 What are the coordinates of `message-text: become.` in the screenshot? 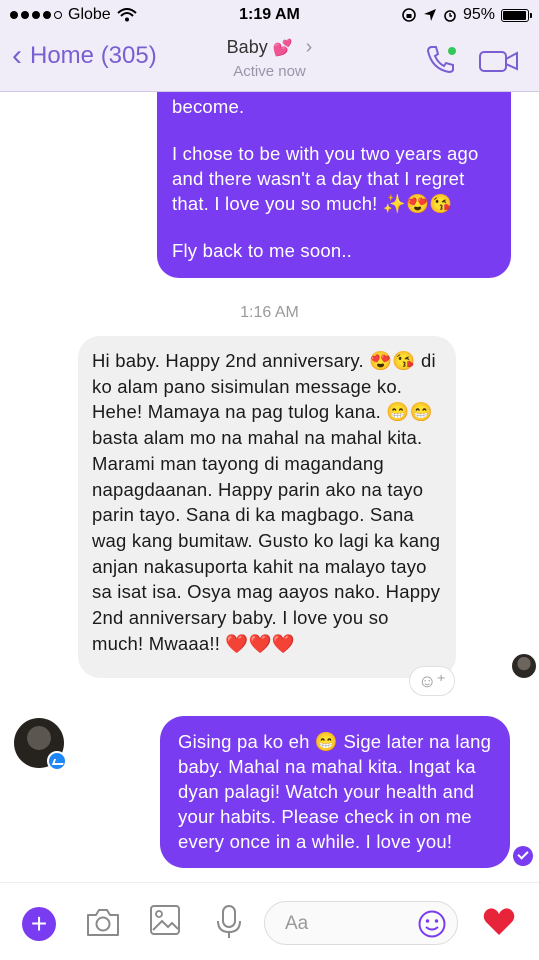 It's located at (208, 106).